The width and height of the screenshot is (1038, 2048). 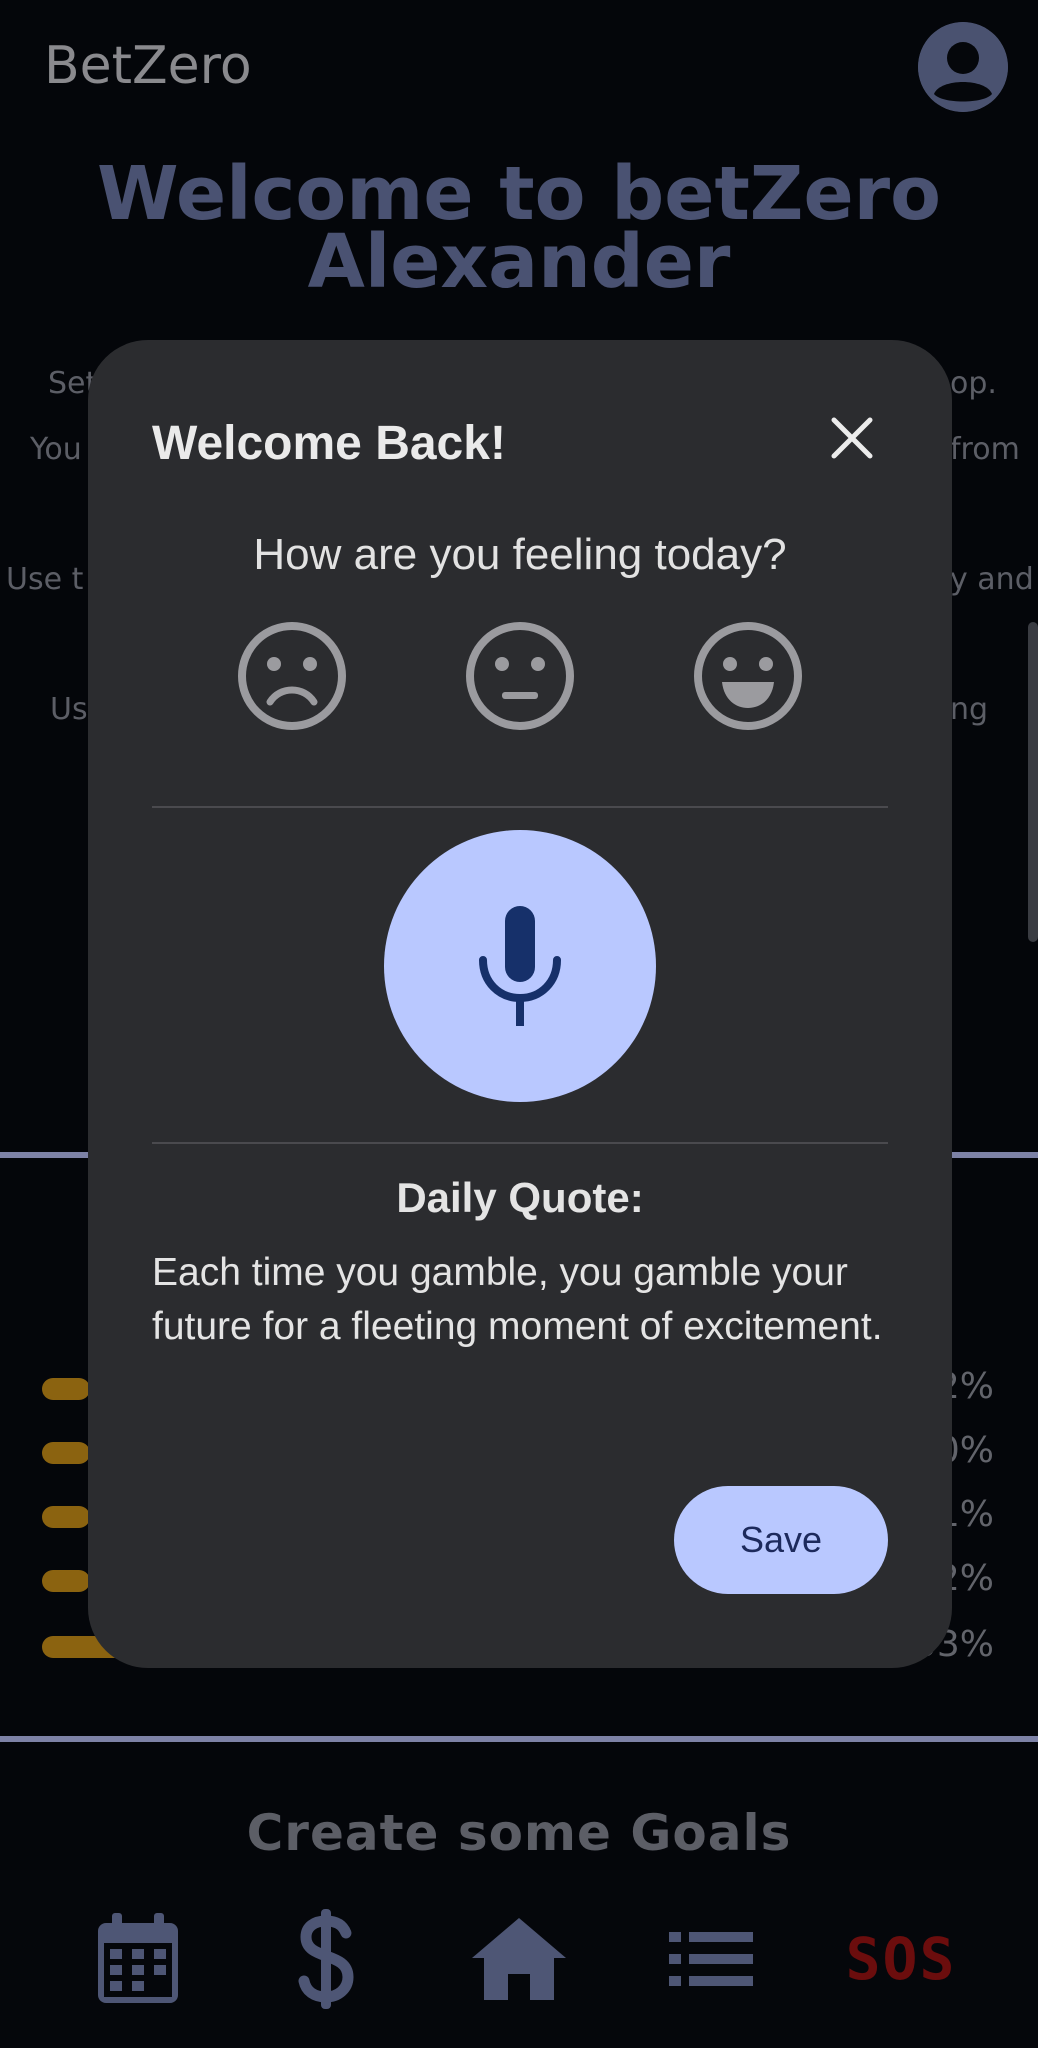 I want to click on microphone-icon, so click(x=520, y=966).